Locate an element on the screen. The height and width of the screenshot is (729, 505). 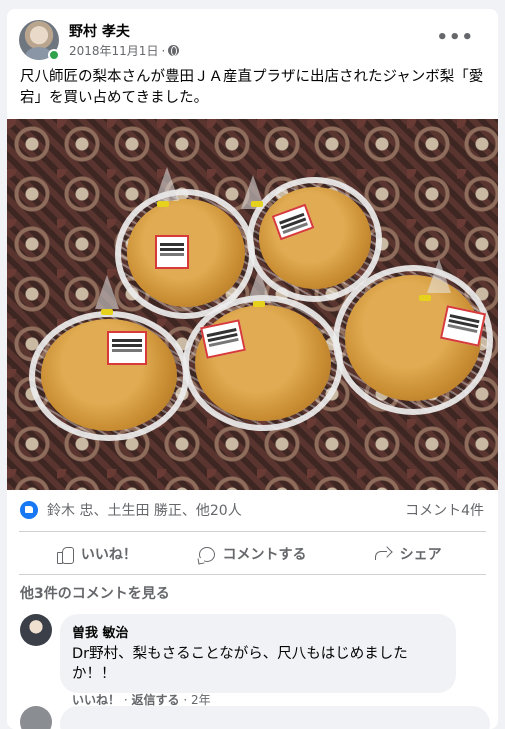
share-icon is located at coordinates (383, 554).